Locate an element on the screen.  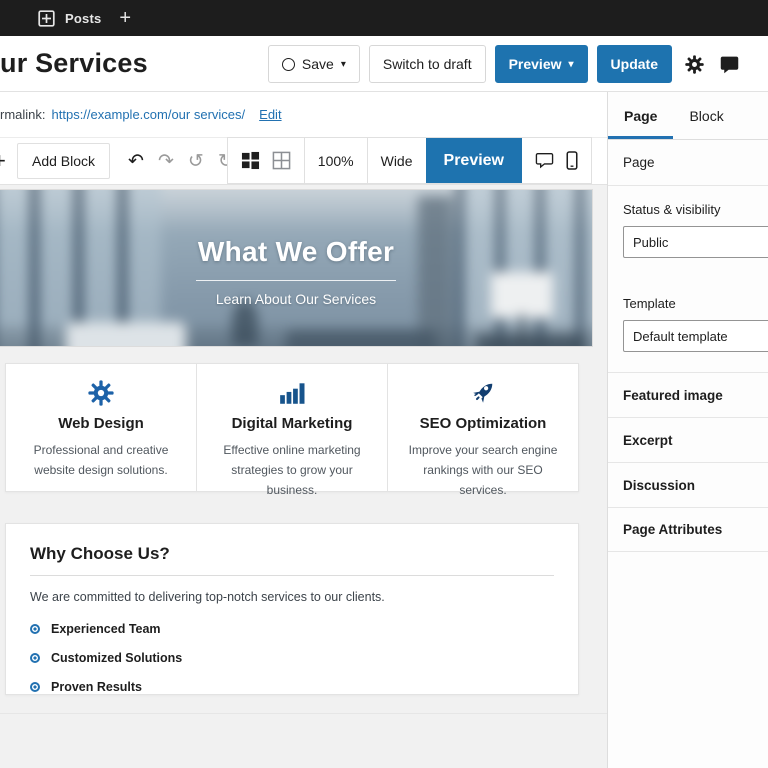
view-options-group: 100% Wide Preview is located at coordinates (409, 160).